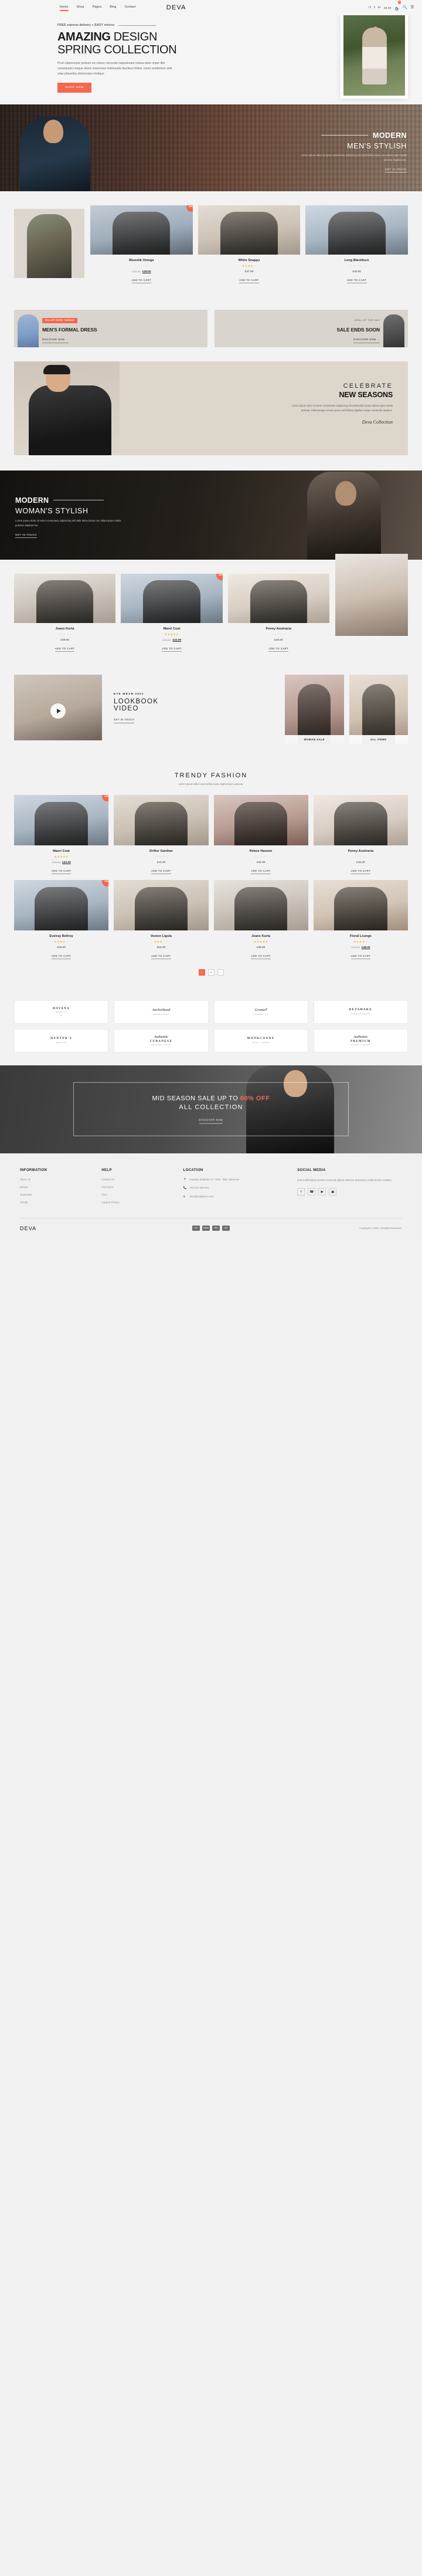  Describe the element at coordinates (396, 170) in the screenshot. I see `men-banner-cta: GET IN TOUCH` at that location.